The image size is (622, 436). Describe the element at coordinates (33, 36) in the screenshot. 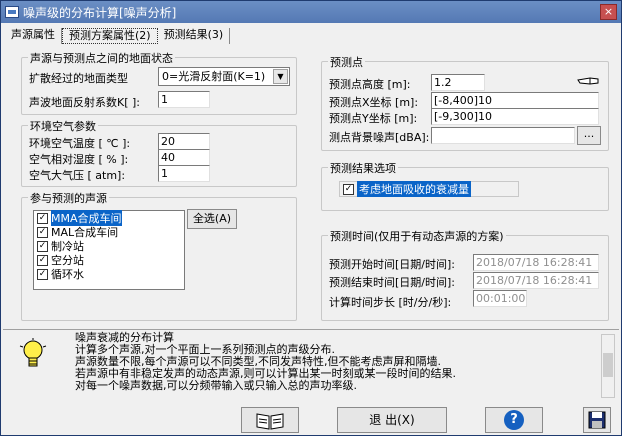

I see `tab-source-properties: 声源属性` at that location.